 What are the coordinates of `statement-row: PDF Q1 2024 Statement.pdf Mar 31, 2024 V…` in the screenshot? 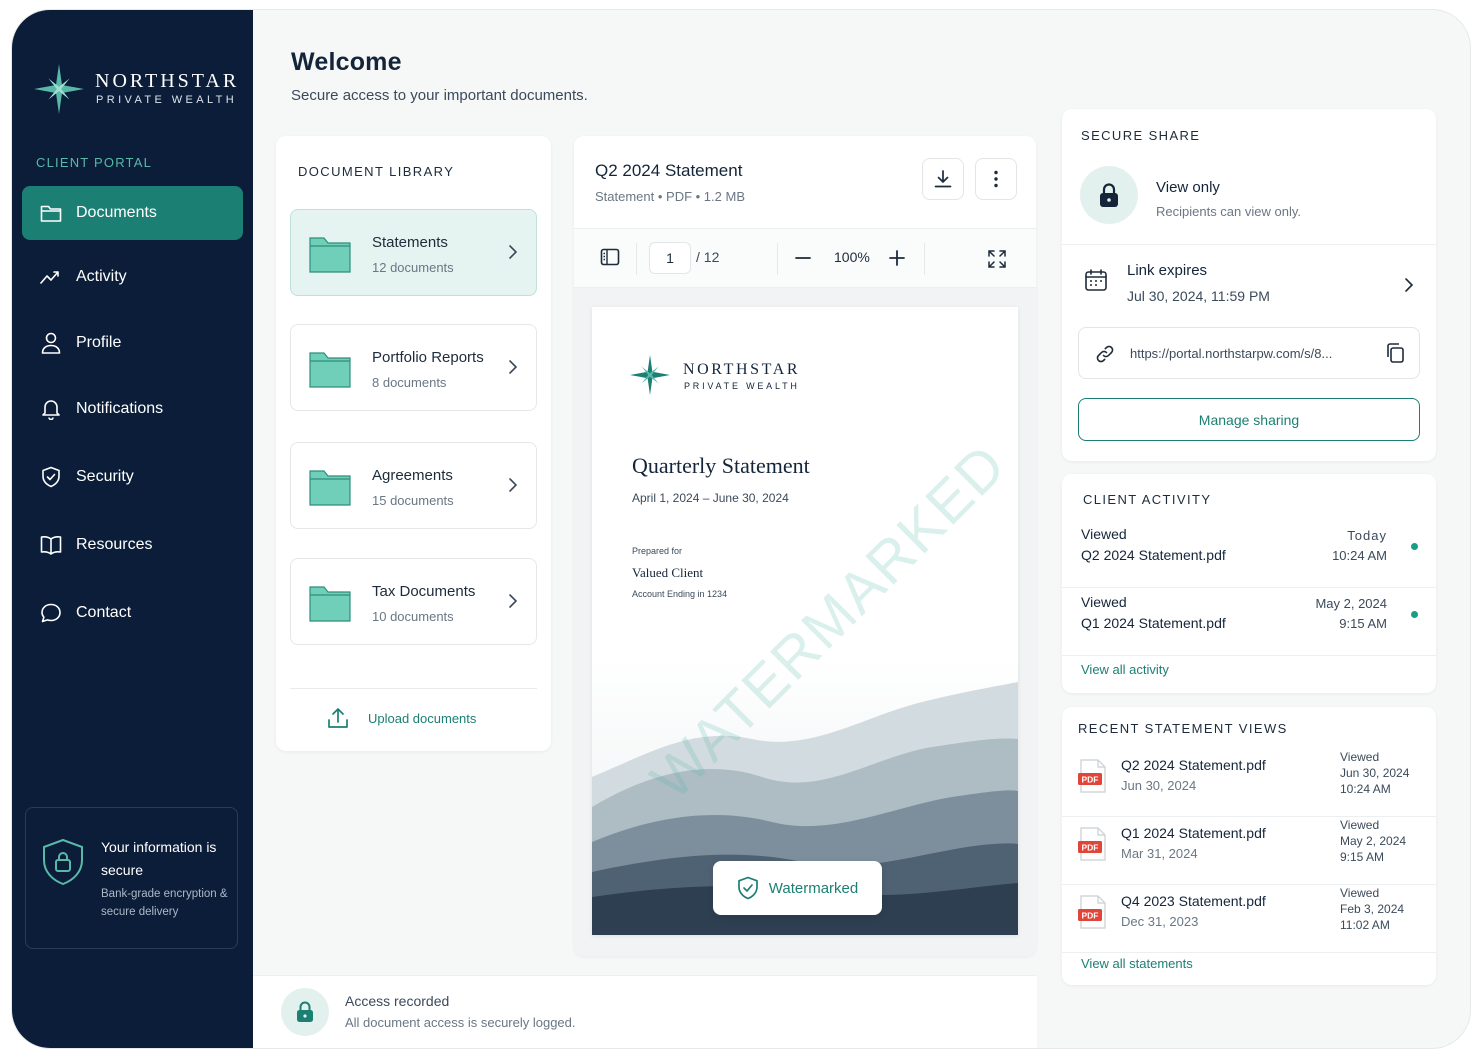 It's located at (1249, 849).